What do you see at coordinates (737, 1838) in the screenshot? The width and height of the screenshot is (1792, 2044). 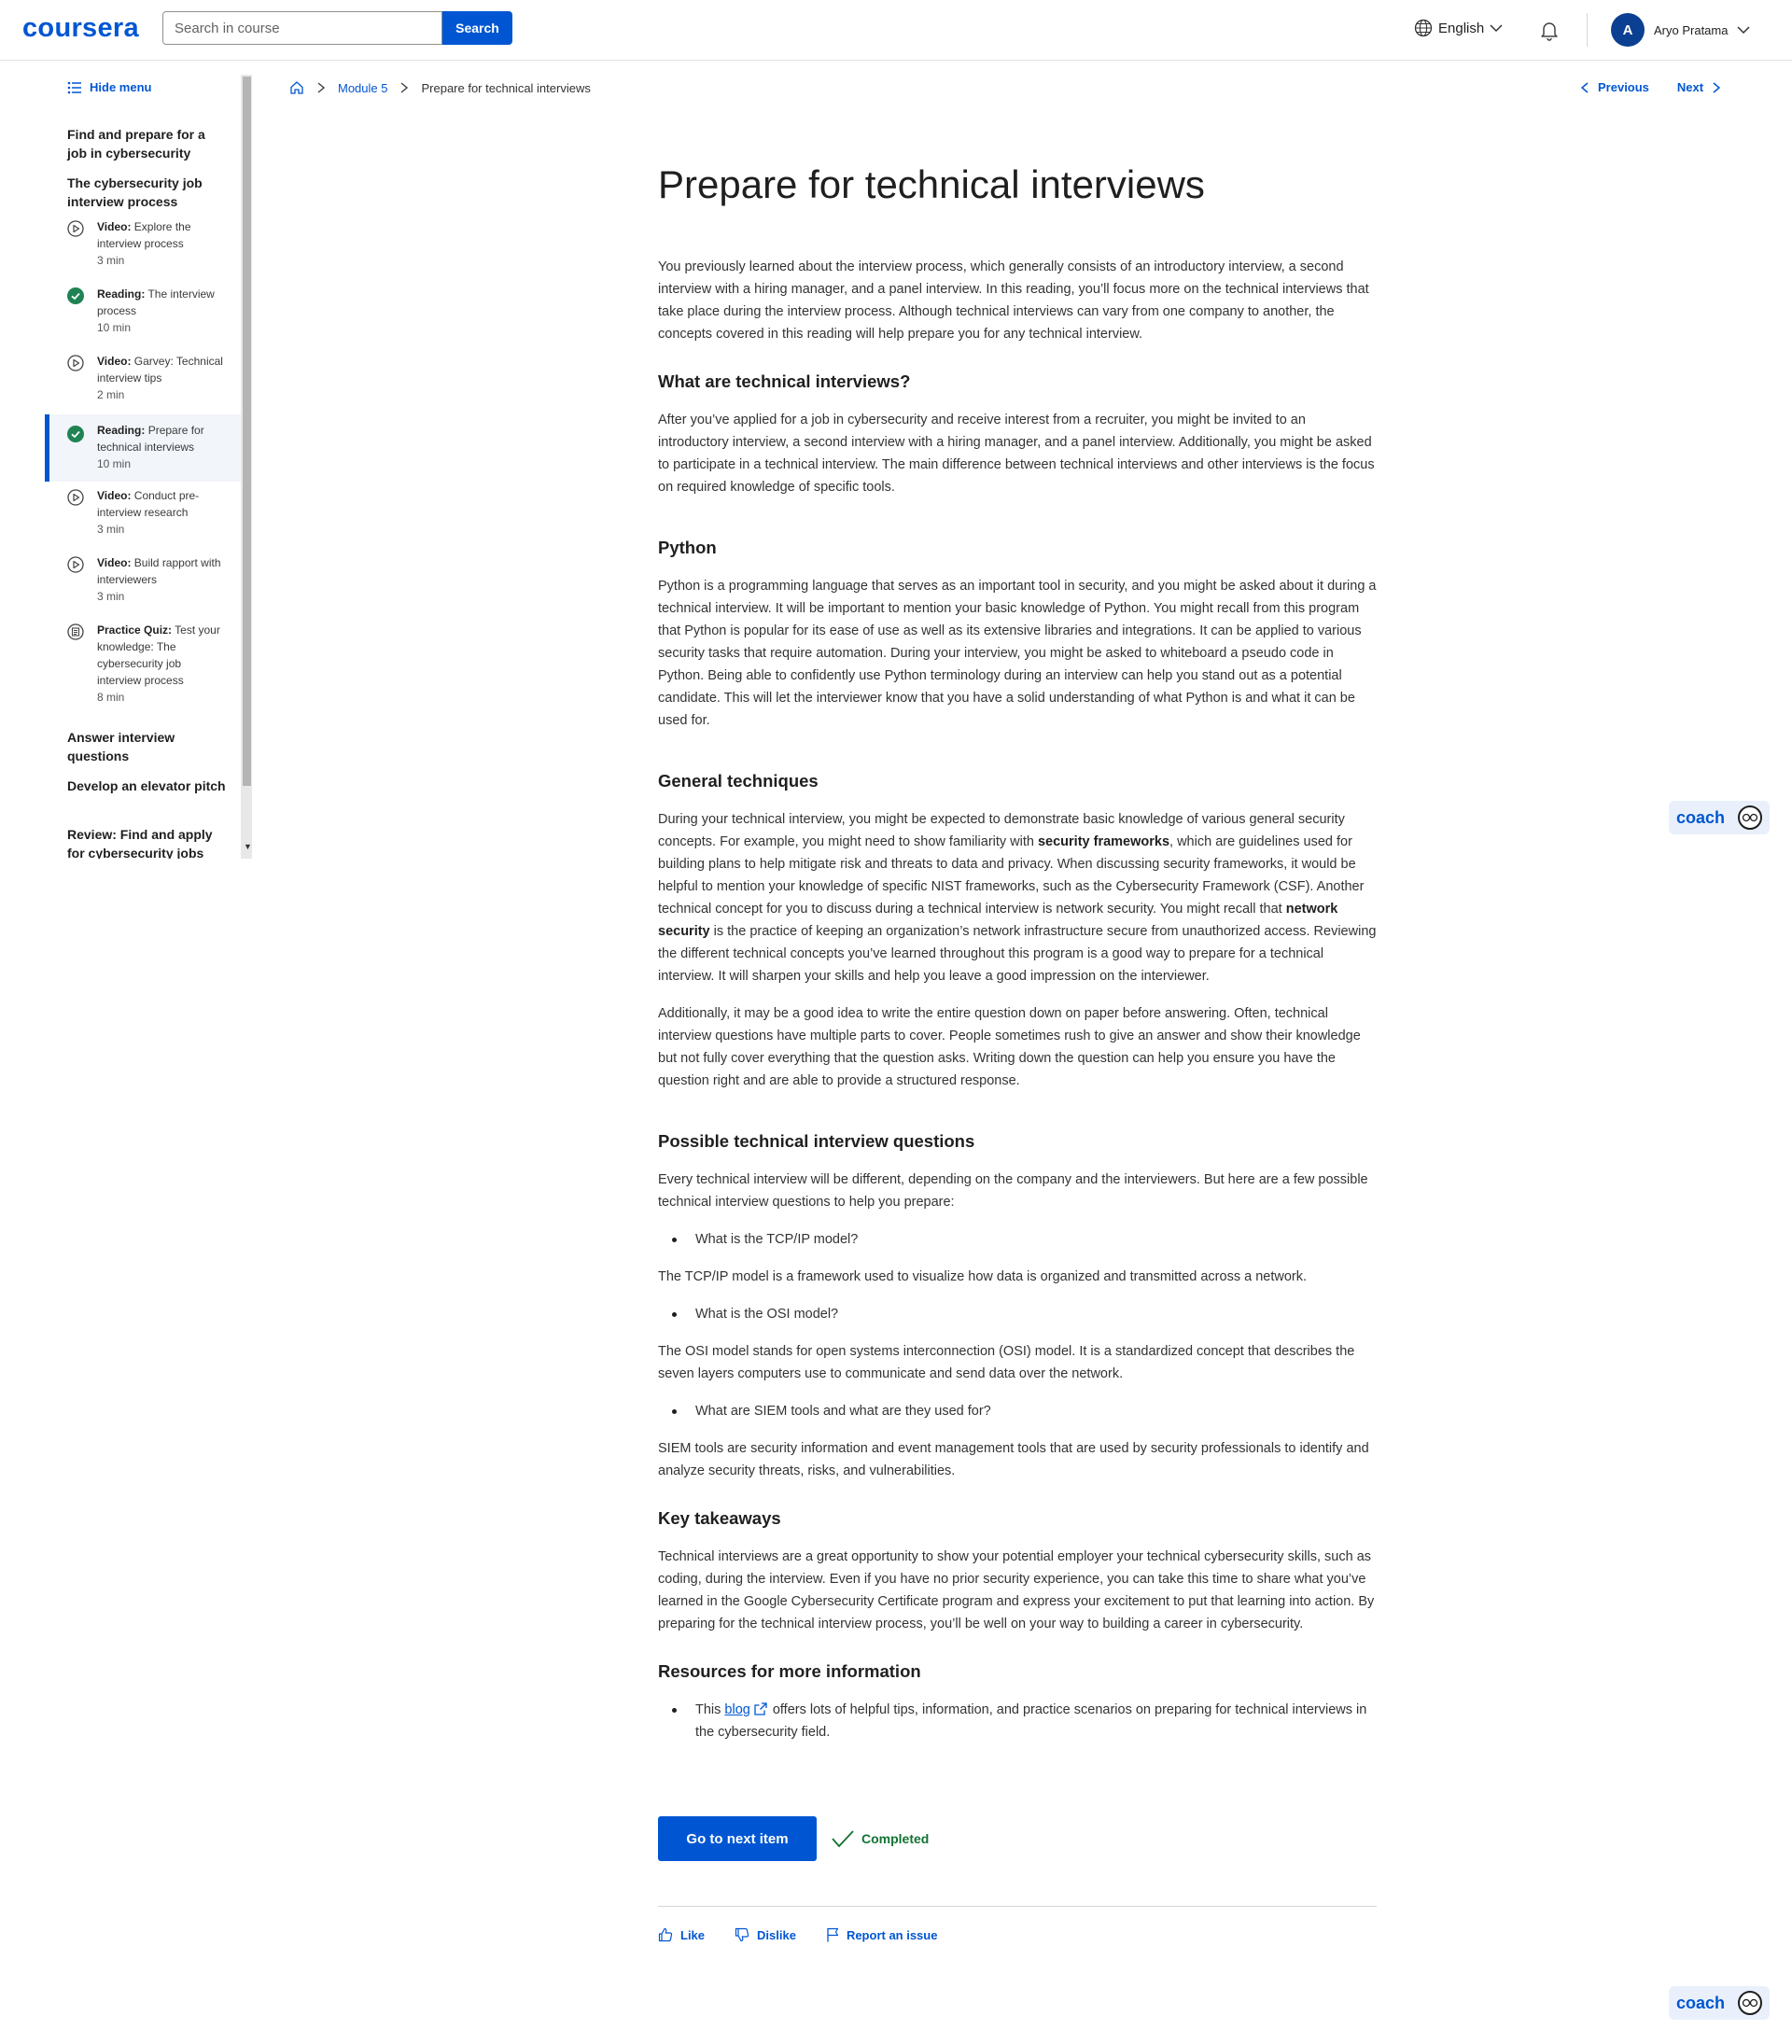 I see `go-to-next-item-button: Go to next item` at bounding box center [737, 1838].